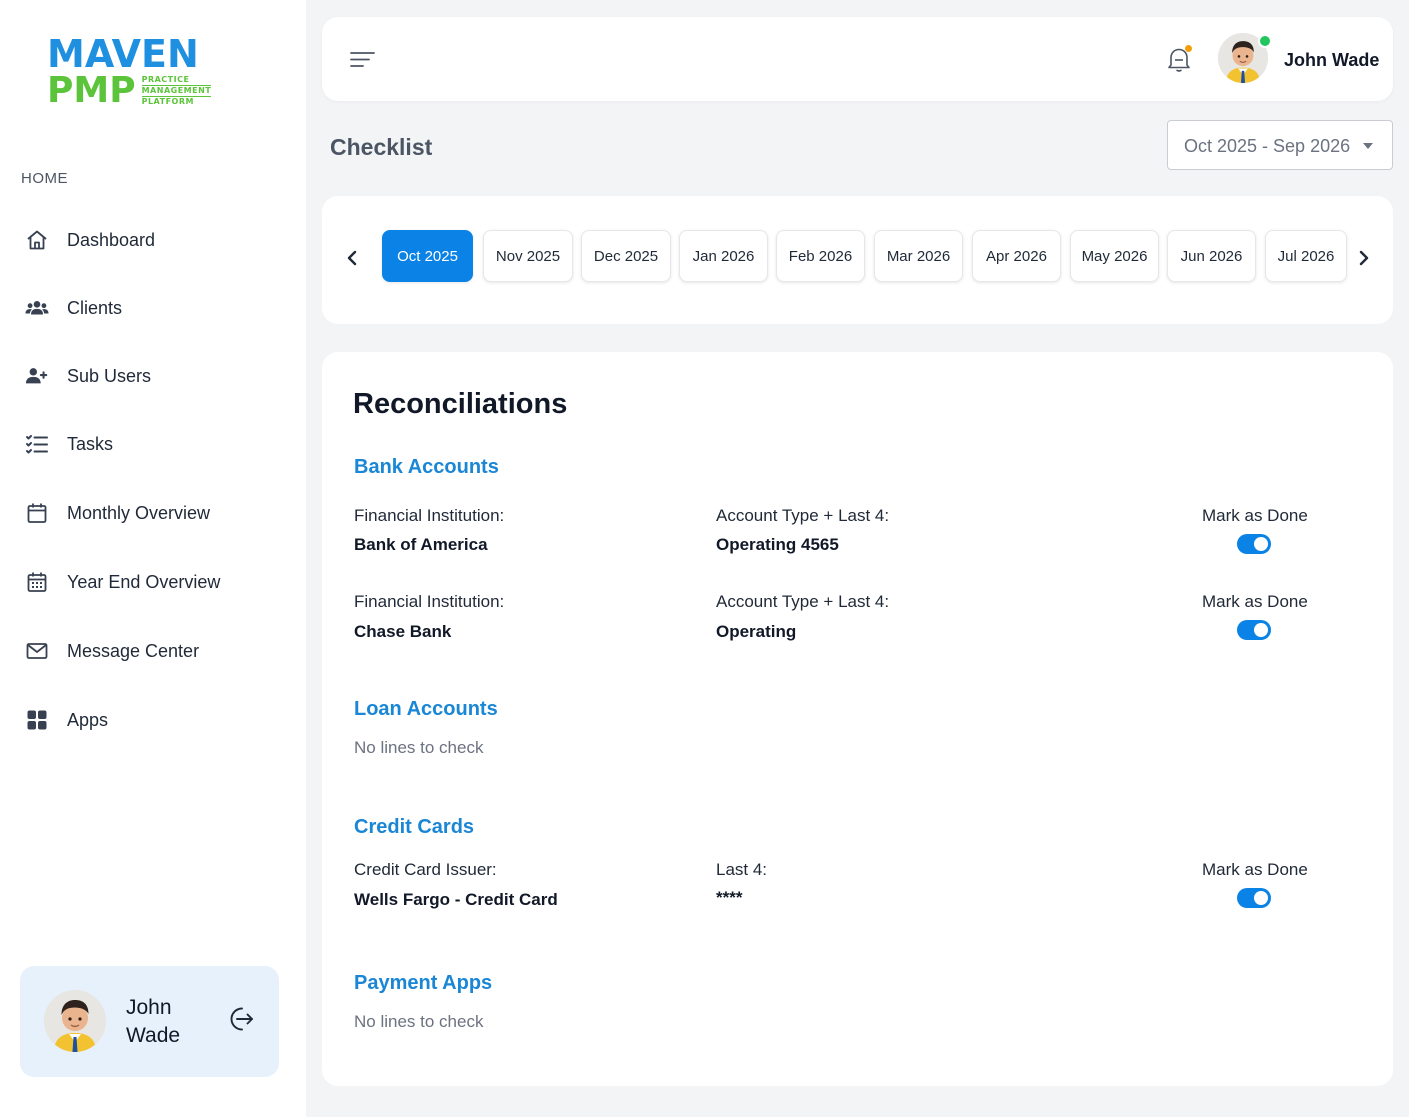 Image resolution: width=1409 pixels, height=1117 pixels. What do you see at coordinates (1114, 256) in the screenshot?
I see `month-tab: May 2026` at bounding box center [1114, 256].